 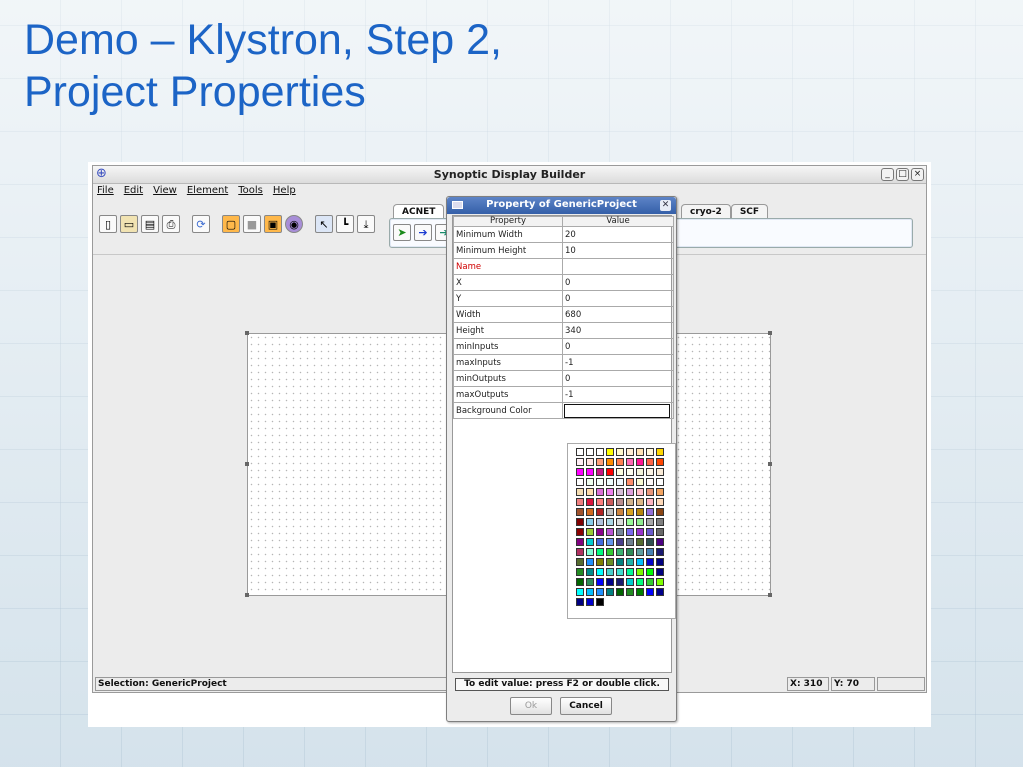 I want to click on camera-icon: ■, so click(x=252, y=224).